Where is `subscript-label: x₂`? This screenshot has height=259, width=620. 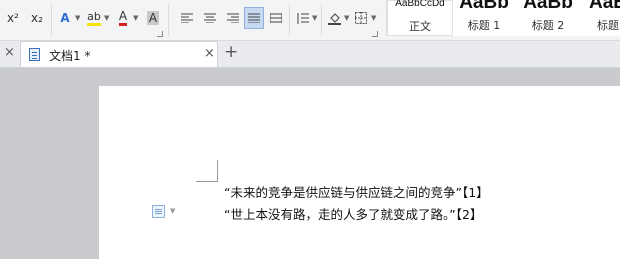
subscript-label: x₂ is located at coordinates (37, 18).